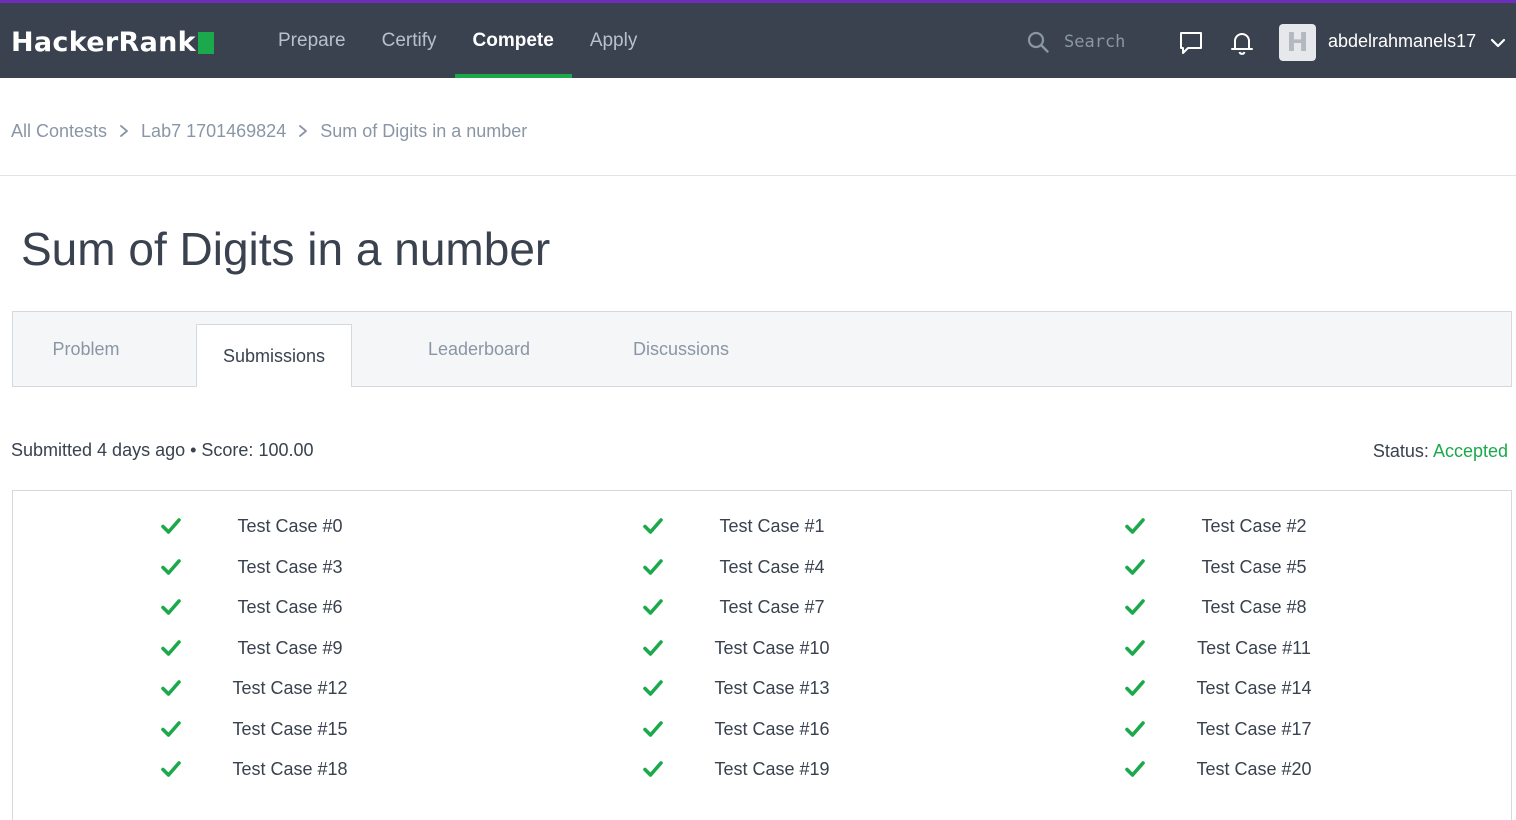 The height and width of the screenshot is (820, 1516). Describe the element at coordinates (479, 349) in the screenshot. I see `tab-leaderboard: Leaderboard` at that location.